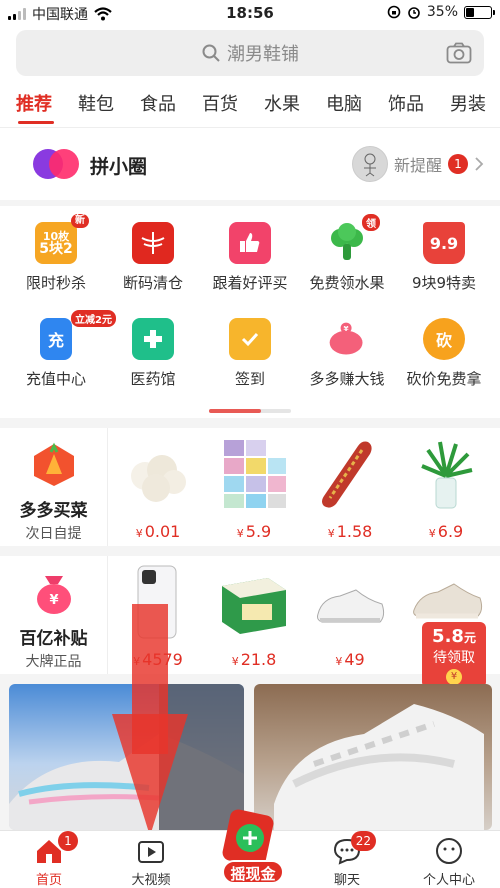 The image size is (500, 888). Describe the element at coordinates (54, 487) in the screenshot. I see `grocery-brand: 多多买菜 次日自提` at that location.